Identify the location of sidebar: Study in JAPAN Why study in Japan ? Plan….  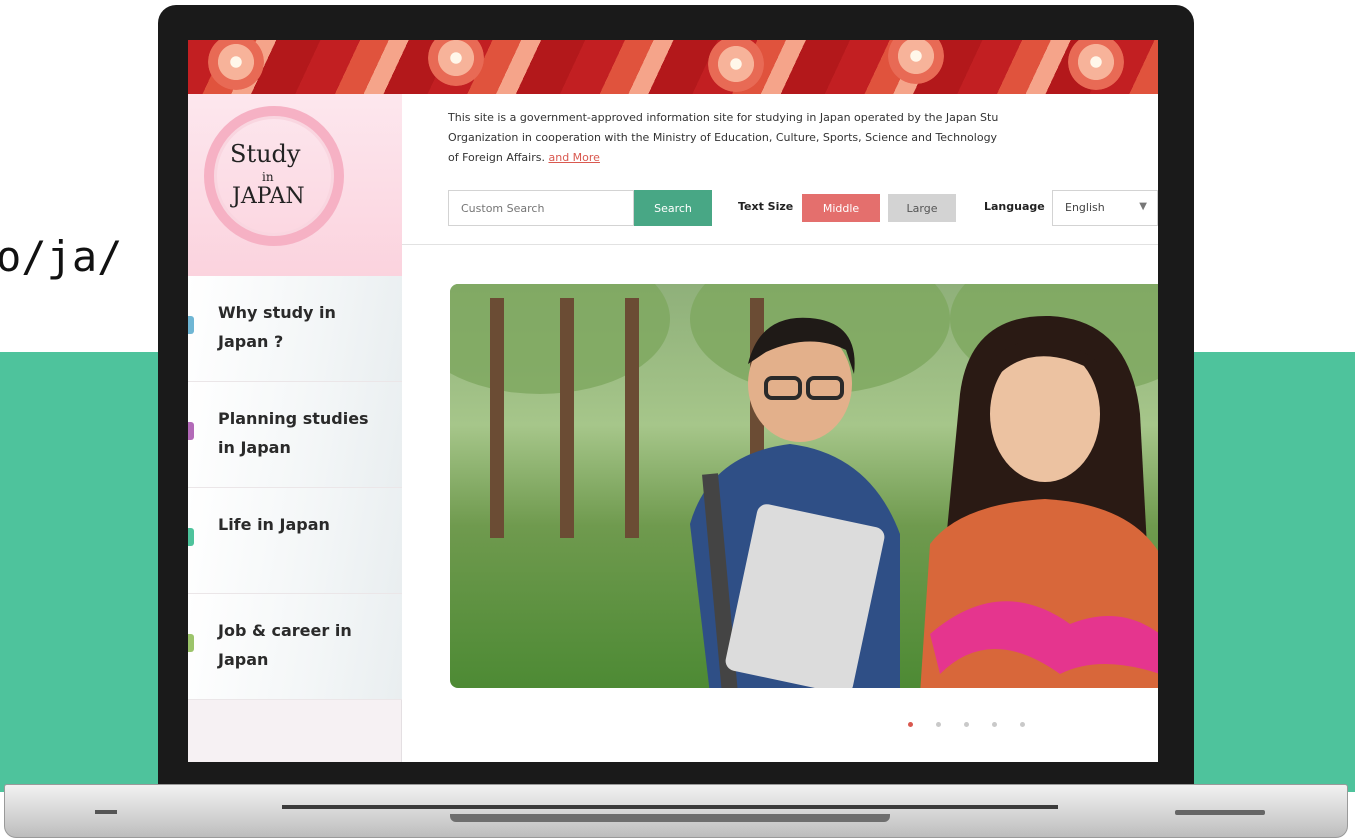
(295, 428).